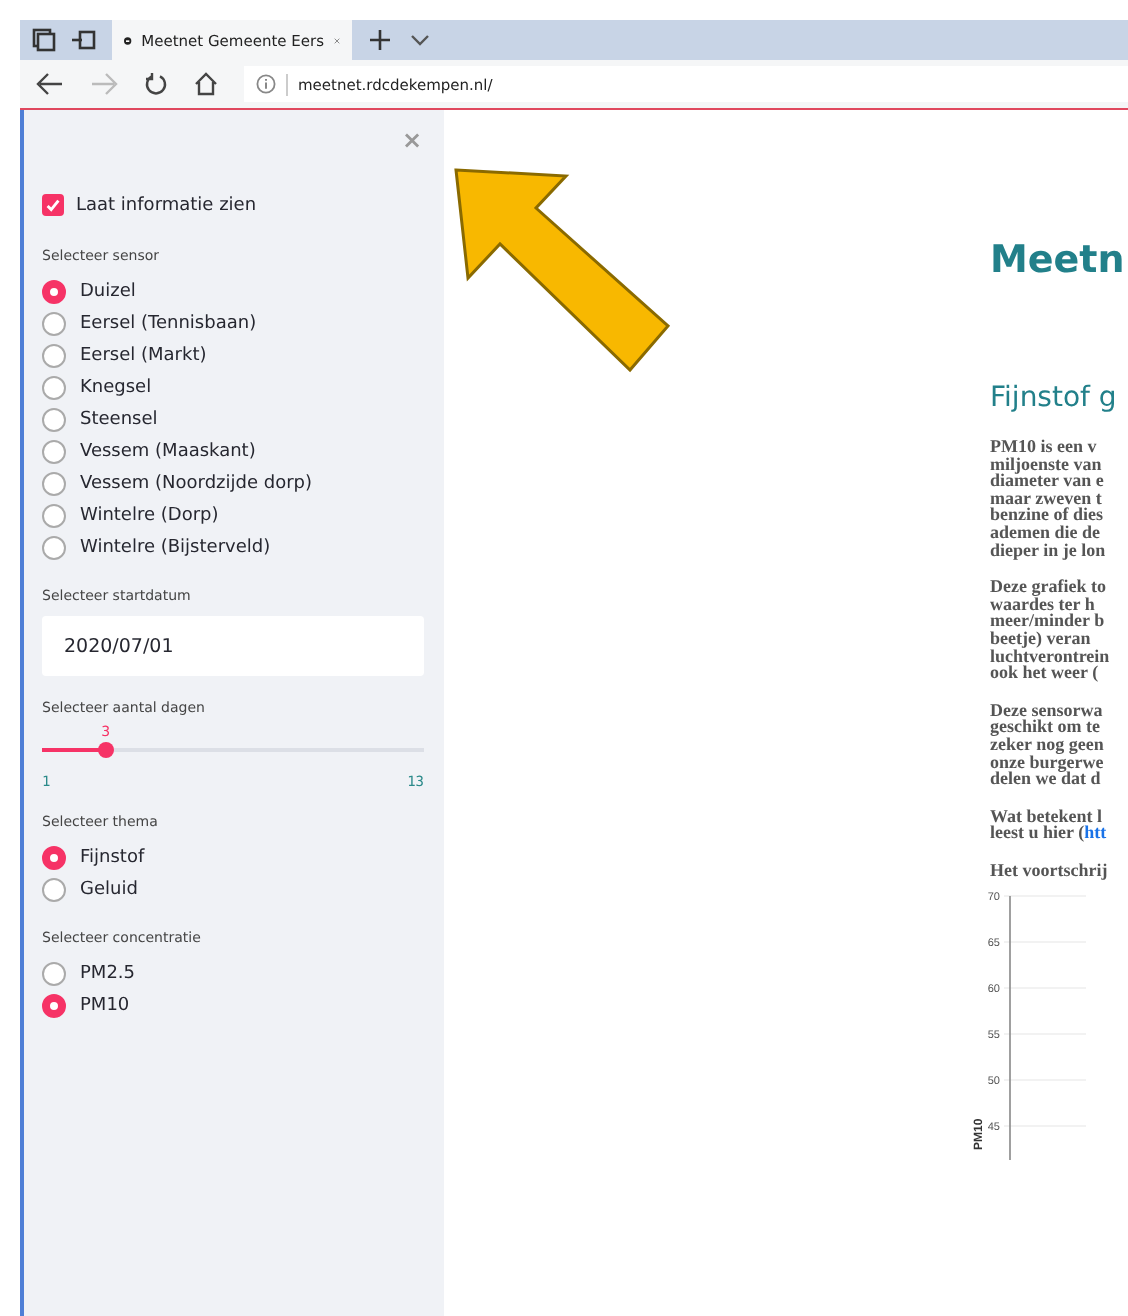 The width and height of the screenshot is (1128, 1316). What do you see at coordinates (1048, 586) in the screenshot?
I see `text-line: Deze grafiek to` at bounding box center [1048, 586].